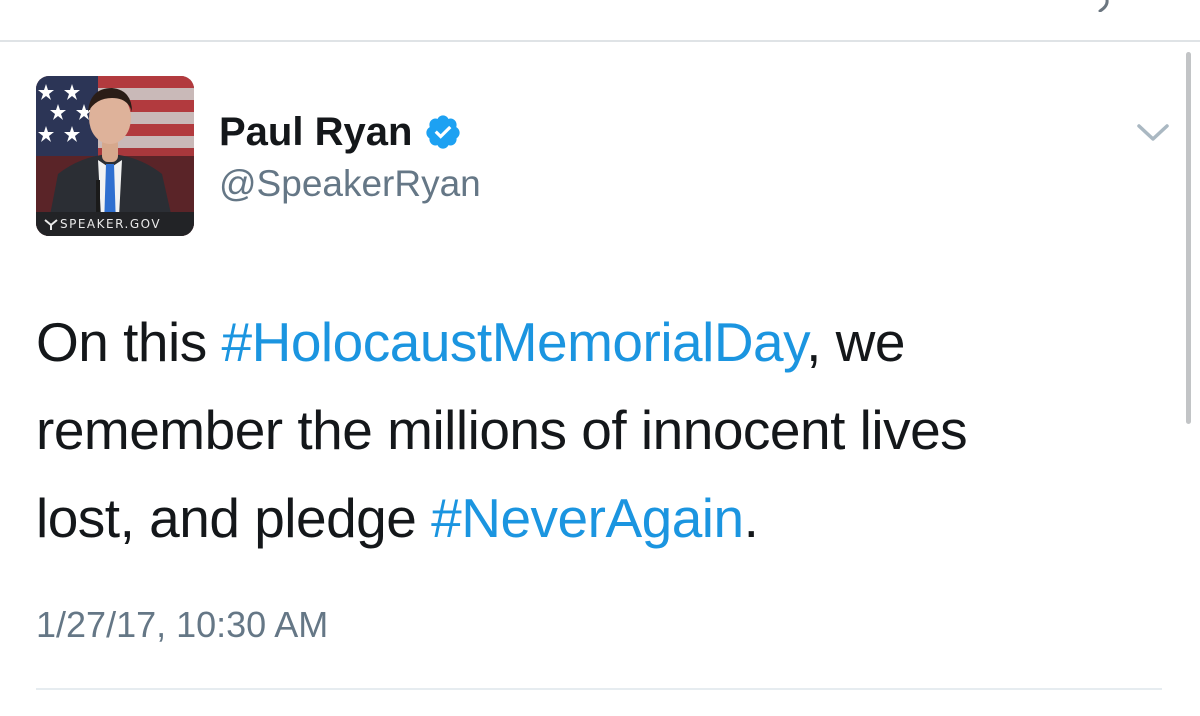 The width and height of the screenshot is (1200, 716). Describe the element at coordinates (234, 518) in the screenshot. I see `tweet-text-segment: lost, and pledge` at that location.